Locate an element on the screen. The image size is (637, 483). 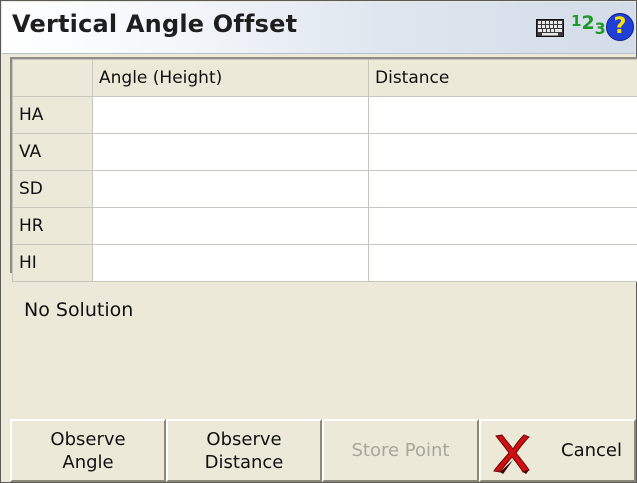
observe-angle-button: Observe Angle is located at coordinates (88, 450).